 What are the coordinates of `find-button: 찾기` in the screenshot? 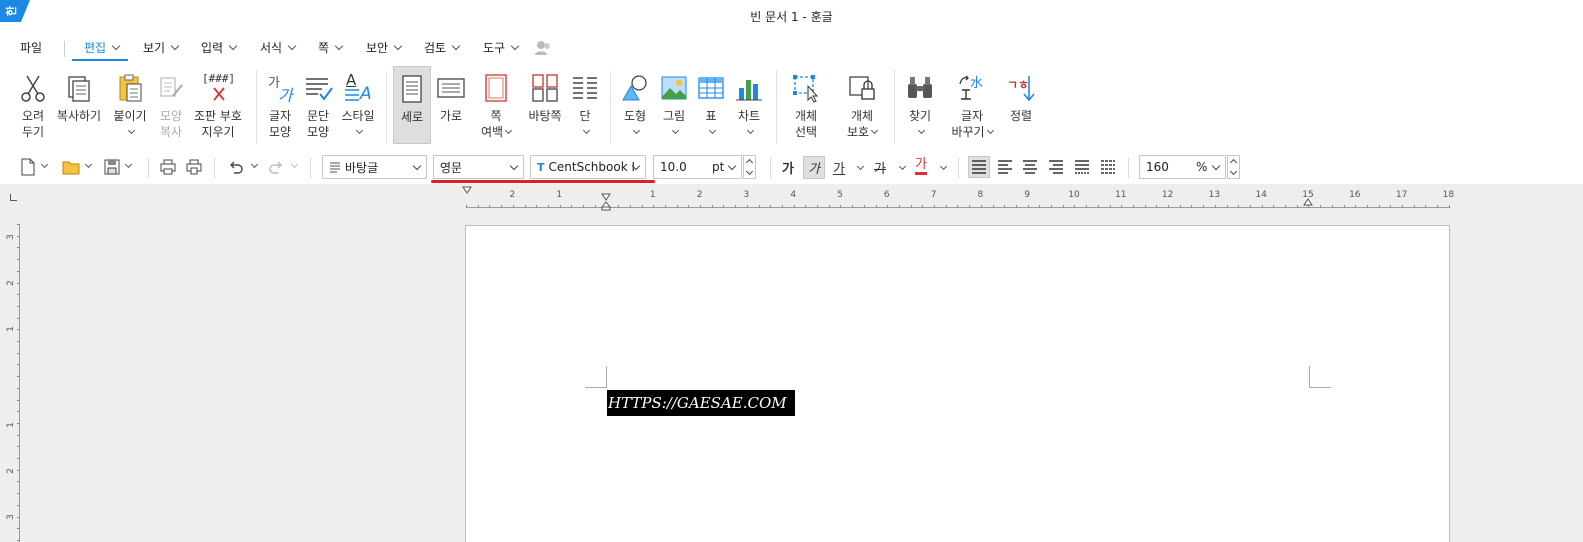 It's located at (920, 106).